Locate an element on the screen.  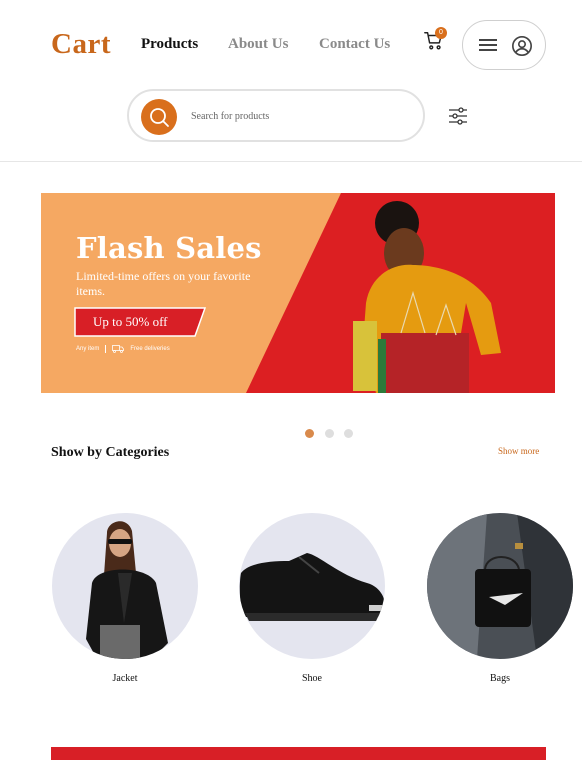
category-shoe is located at coordinates (312, 586).